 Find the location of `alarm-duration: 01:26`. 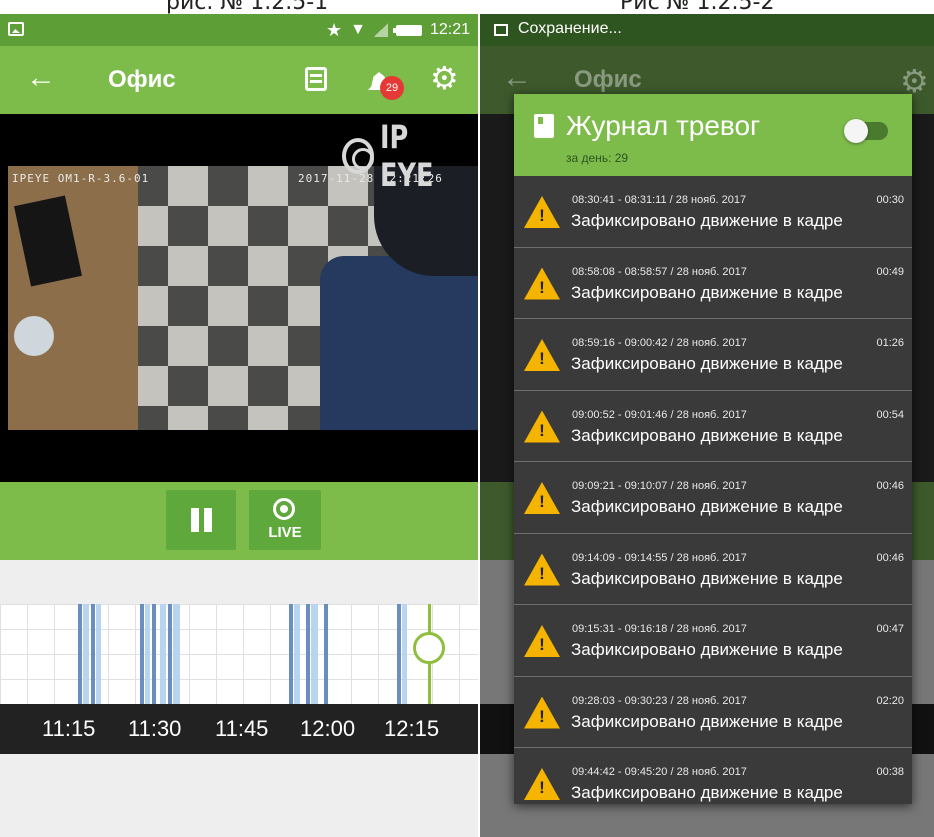

alarm-duration: 01:26 is located at coordinates (890, 343).